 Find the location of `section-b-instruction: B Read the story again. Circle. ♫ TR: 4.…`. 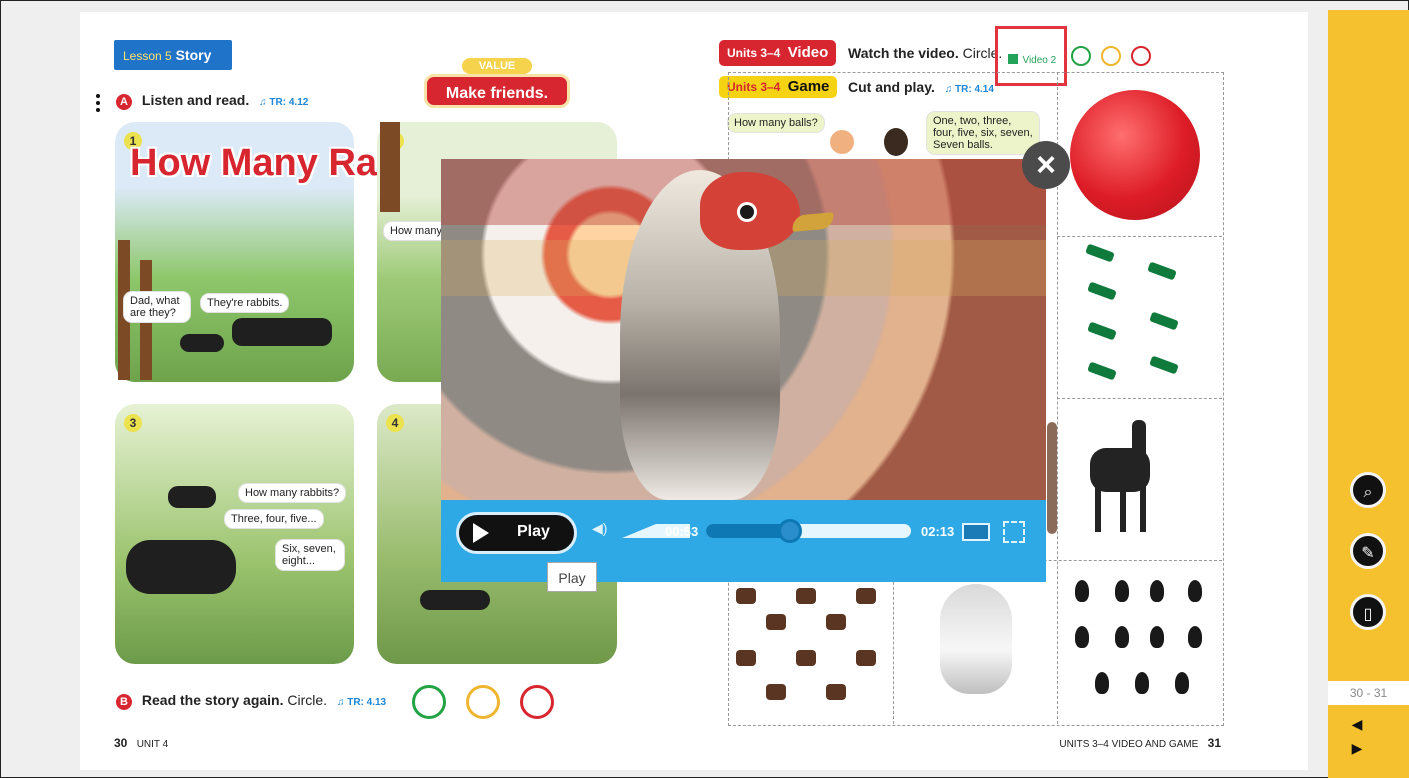

section-b-instruction: B Read the story again. Circle. ♫ TR: 4.… is located at coordinates (251, 701).